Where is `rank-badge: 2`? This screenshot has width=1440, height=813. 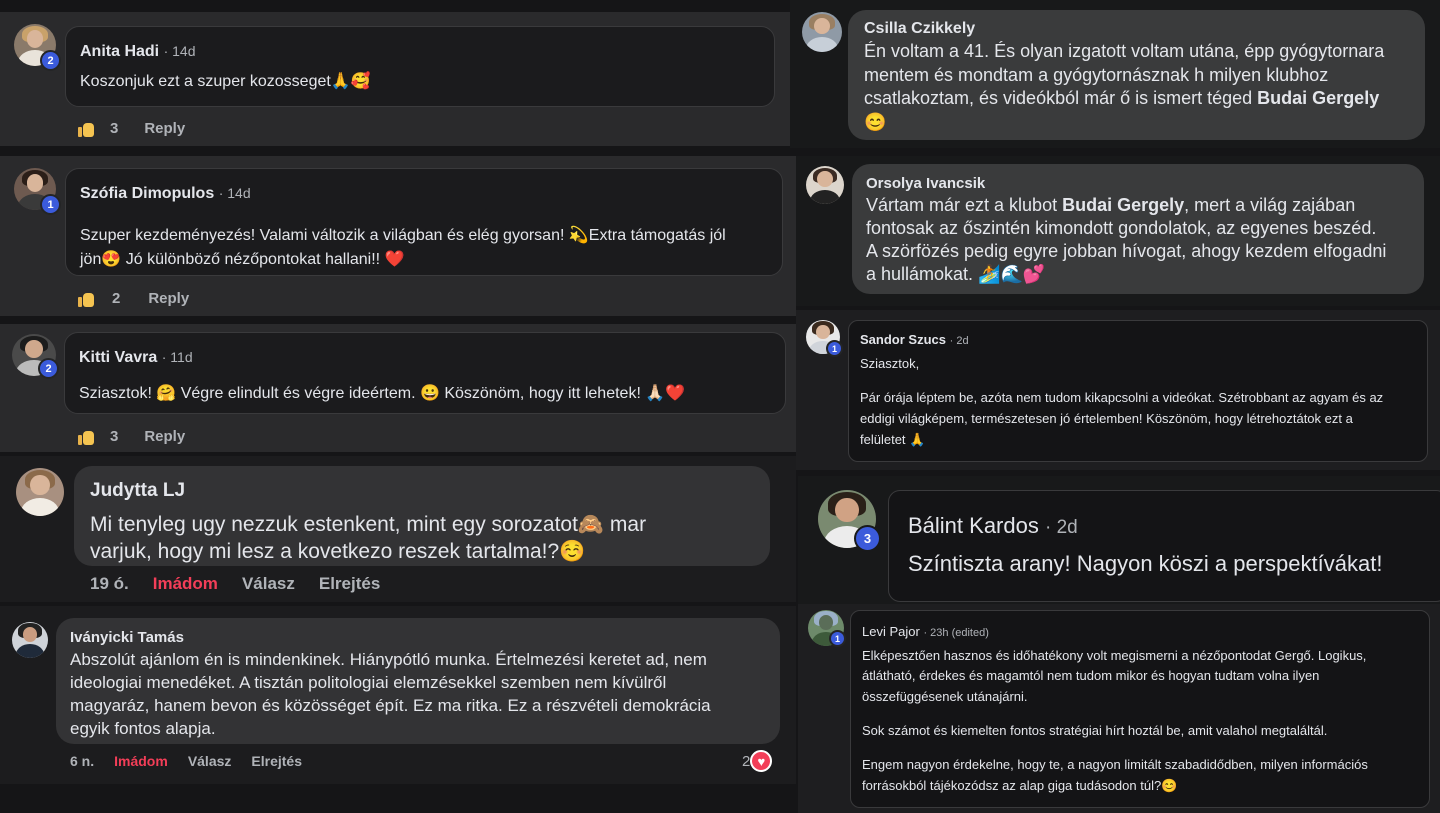
rank-badge: 2 is located at coordinates (48, 368).